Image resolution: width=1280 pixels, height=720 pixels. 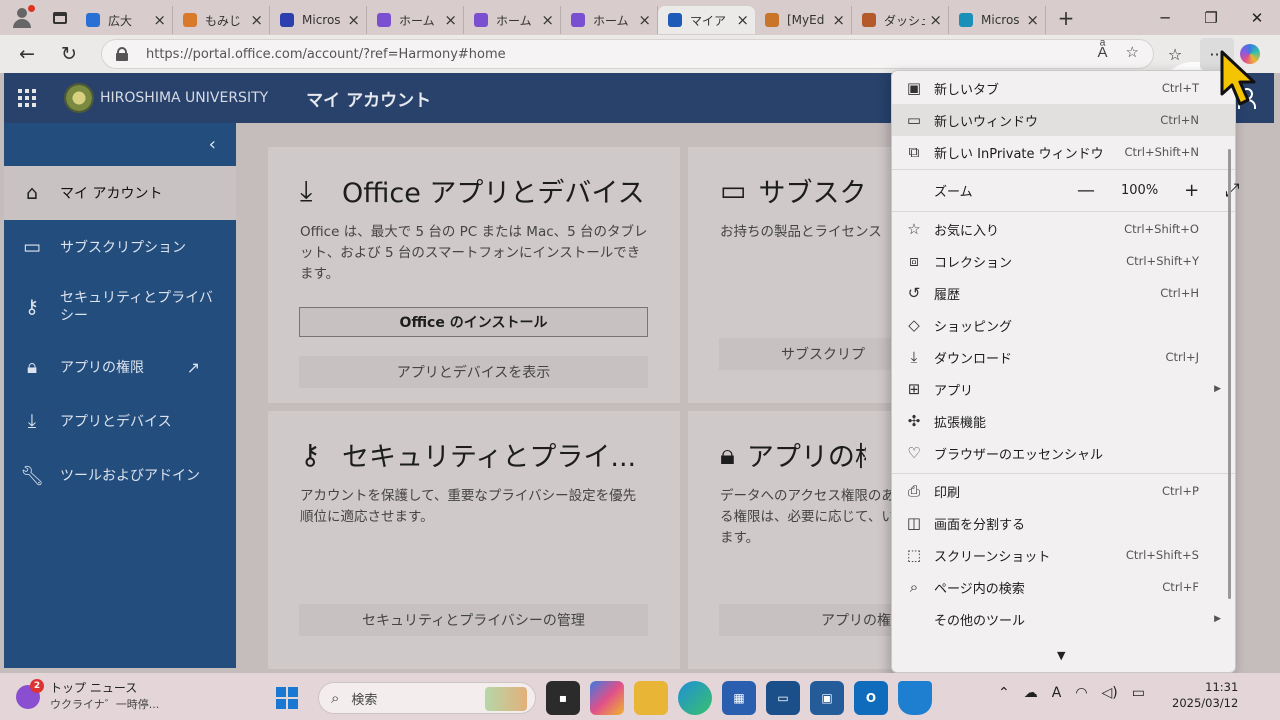 I want to click on sidebar-item: 🔒︎ アプリの権限 ↗, so click(x=120, y=367).